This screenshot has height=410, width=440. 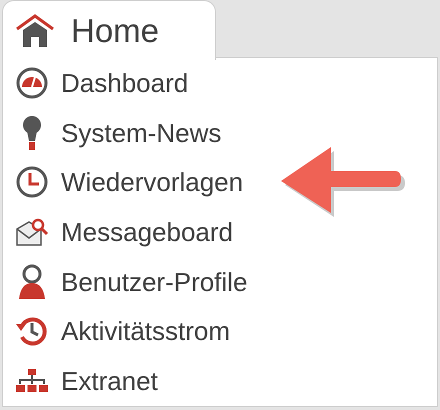 I want to click on menu-item: Dashboard, so click(x=124, y=83).